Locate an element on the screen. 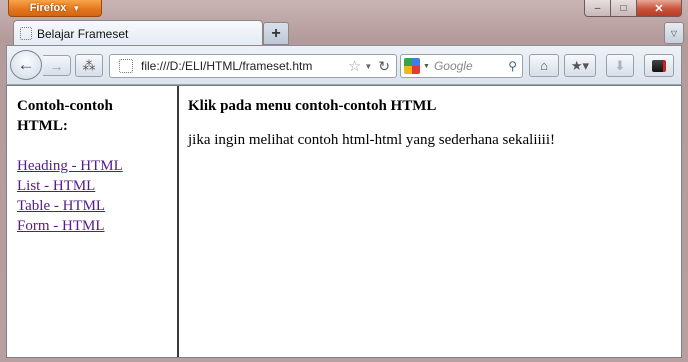  reload-icon: ↻ is located at coordinates (384, 66).